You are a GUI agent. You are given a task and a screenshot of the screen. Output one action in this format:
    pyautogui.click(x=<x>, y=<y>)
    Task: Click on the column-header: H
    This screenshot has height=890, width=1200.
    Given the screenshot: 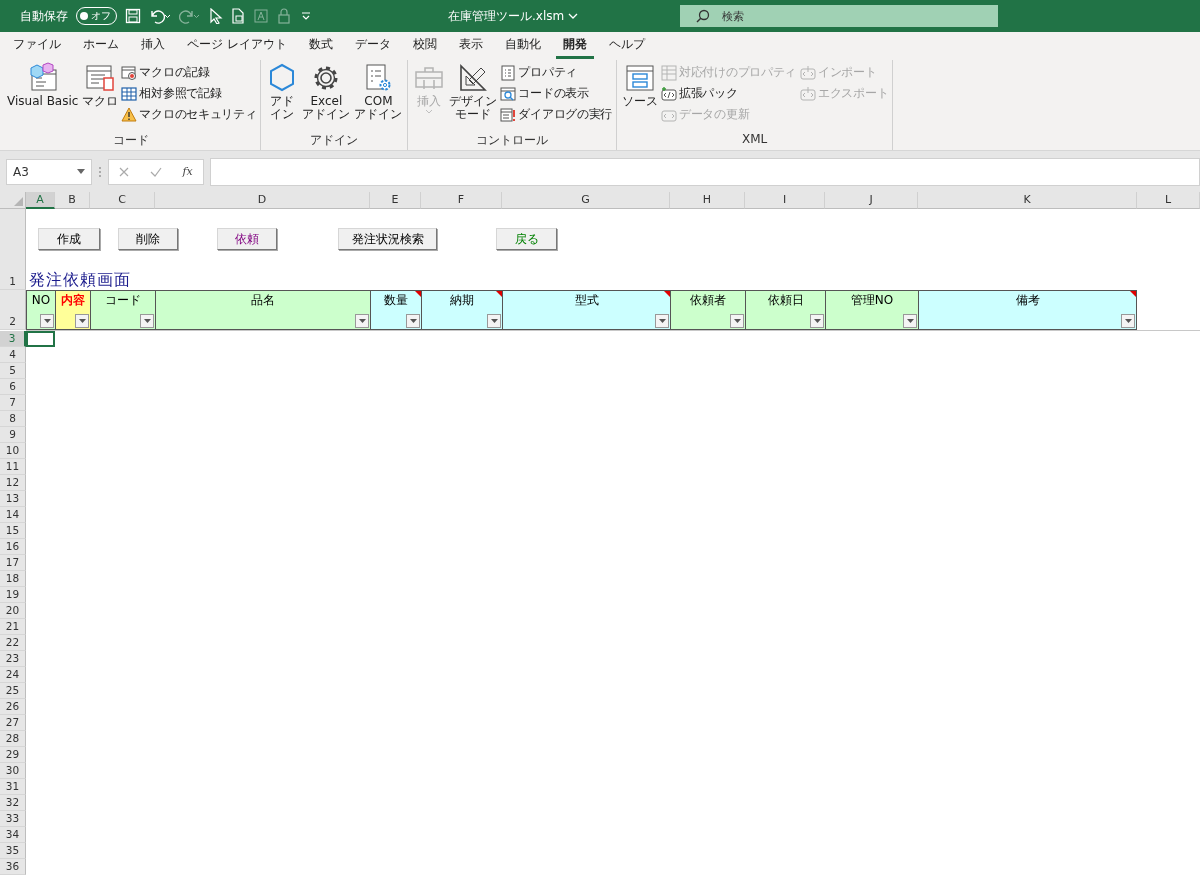 What is the action you would take?
    pyautogui.click(x=707, y=200)
    